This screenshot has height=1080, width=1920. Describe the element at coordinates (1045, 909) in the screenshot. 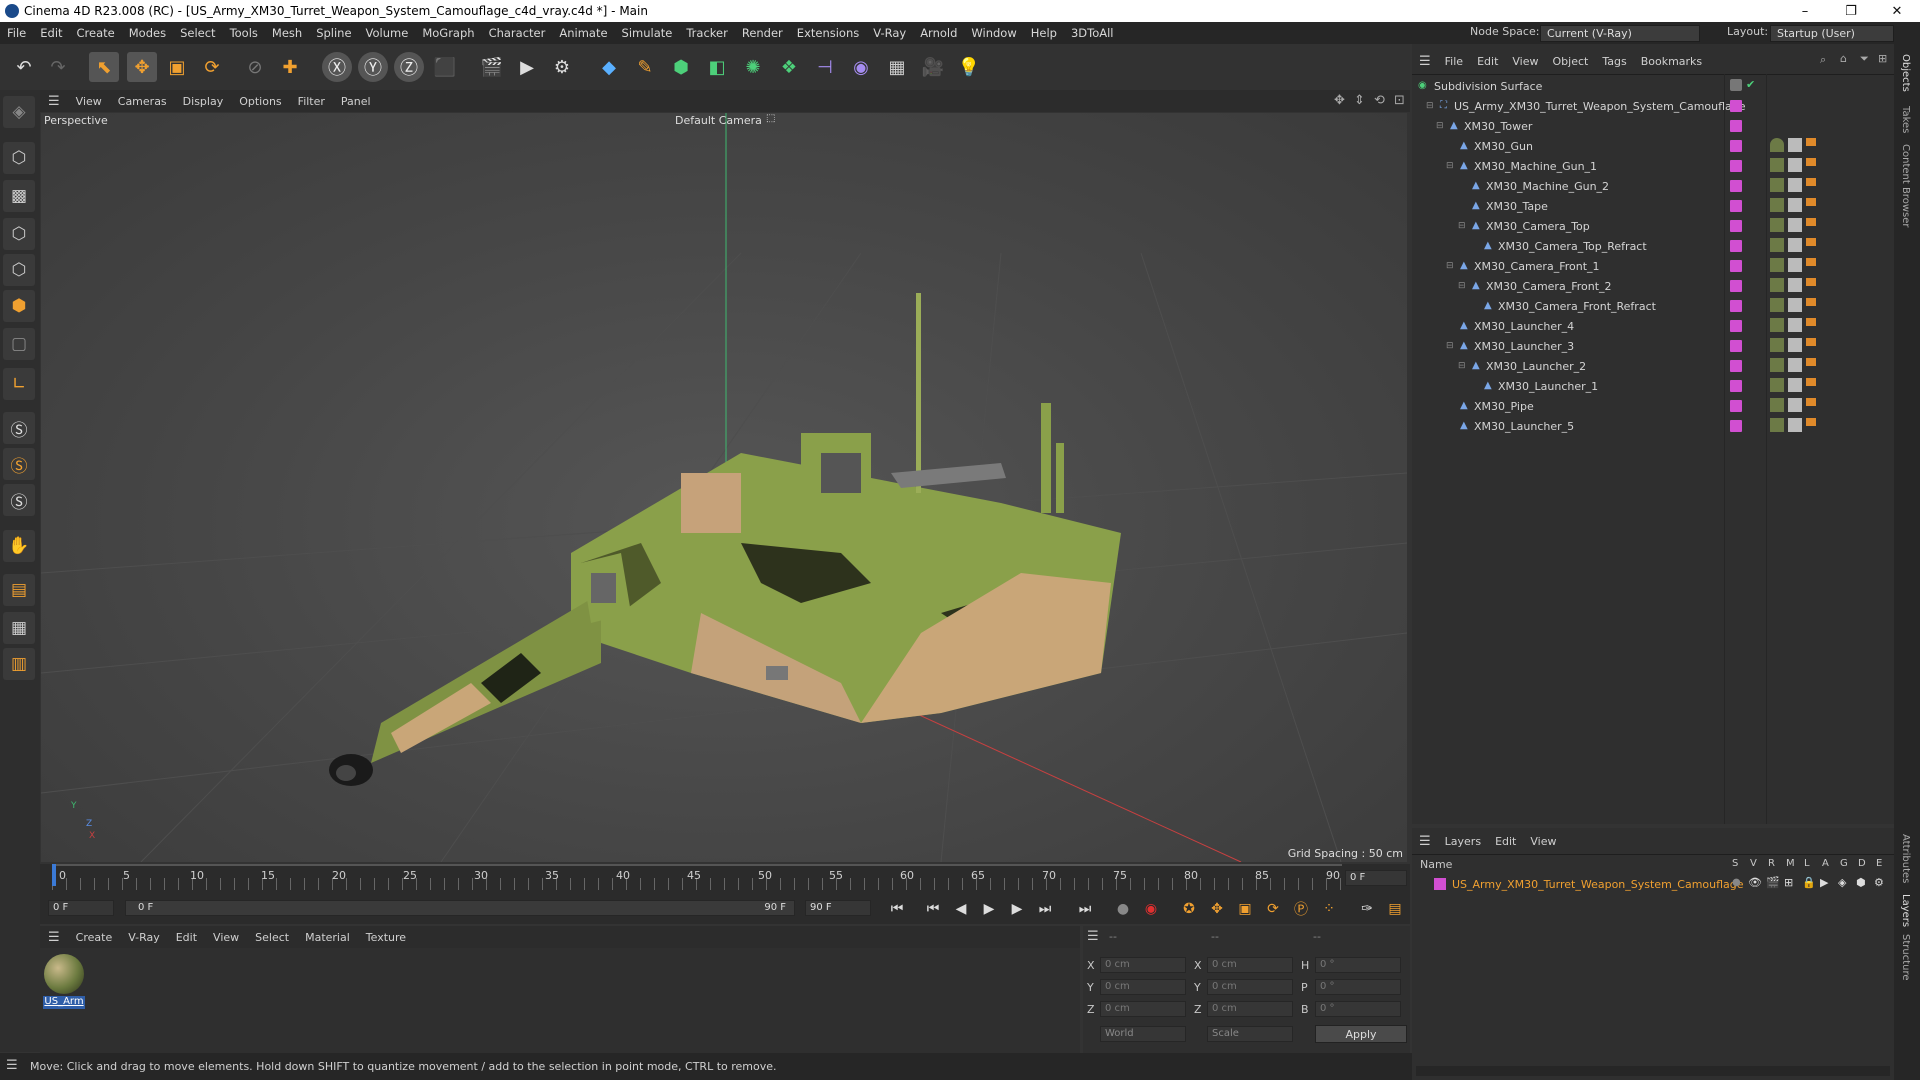

I see `next-key-icon: ⏭` at that location.